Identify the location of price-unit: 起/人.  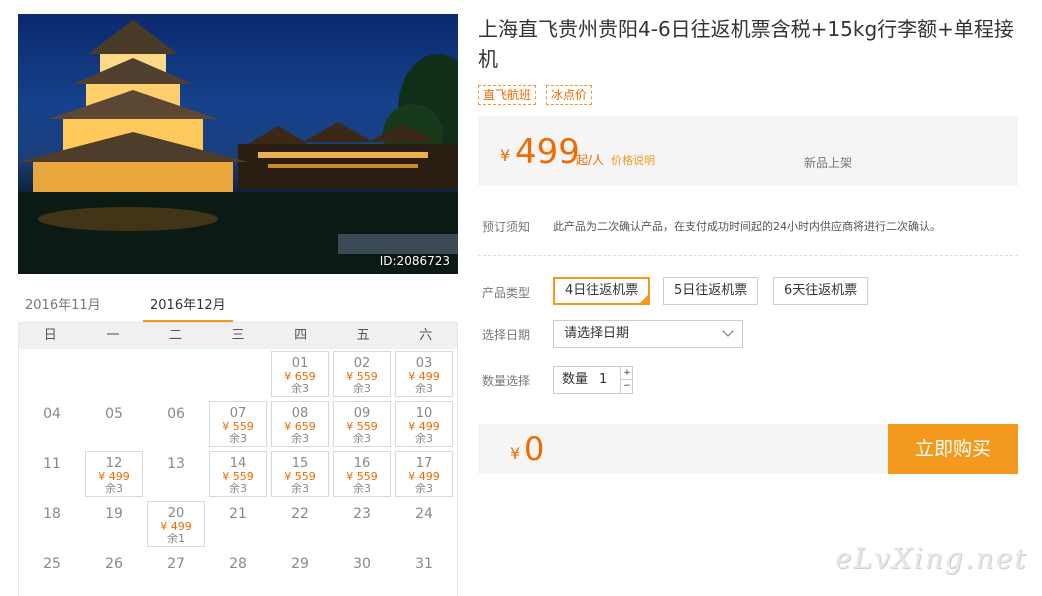
(590, 160).